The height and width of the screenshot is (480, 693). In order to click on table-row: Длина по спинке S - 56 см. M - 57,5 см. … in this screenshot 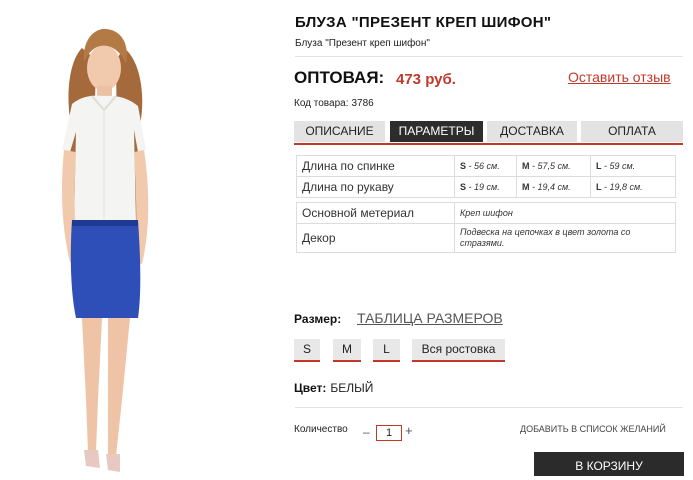, I will do `click(486, 166)`.